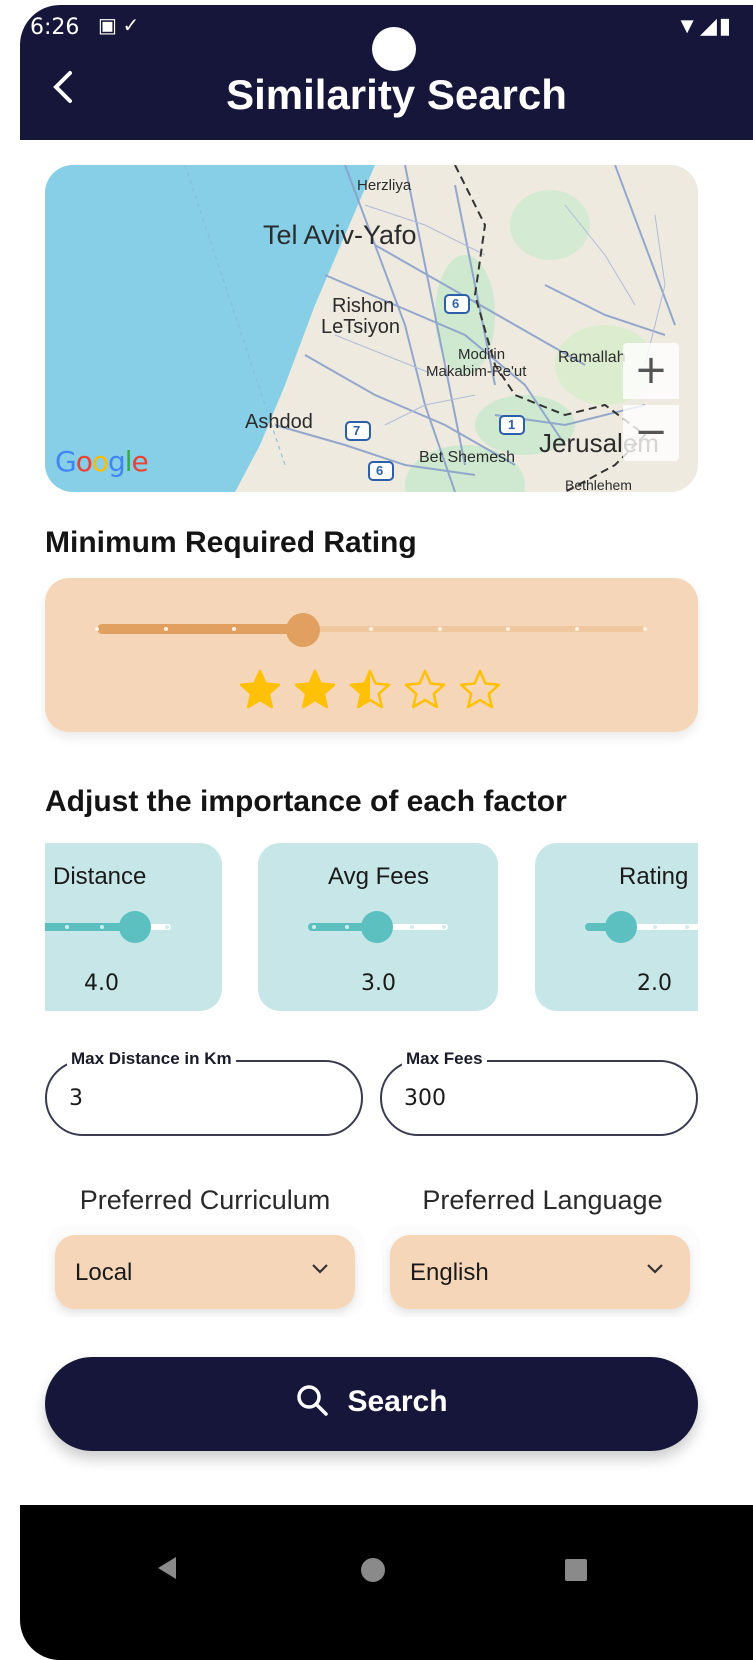 This screenshot has width=753, height=1660. I want to click on factor-label: Rating, so click(654, 876).